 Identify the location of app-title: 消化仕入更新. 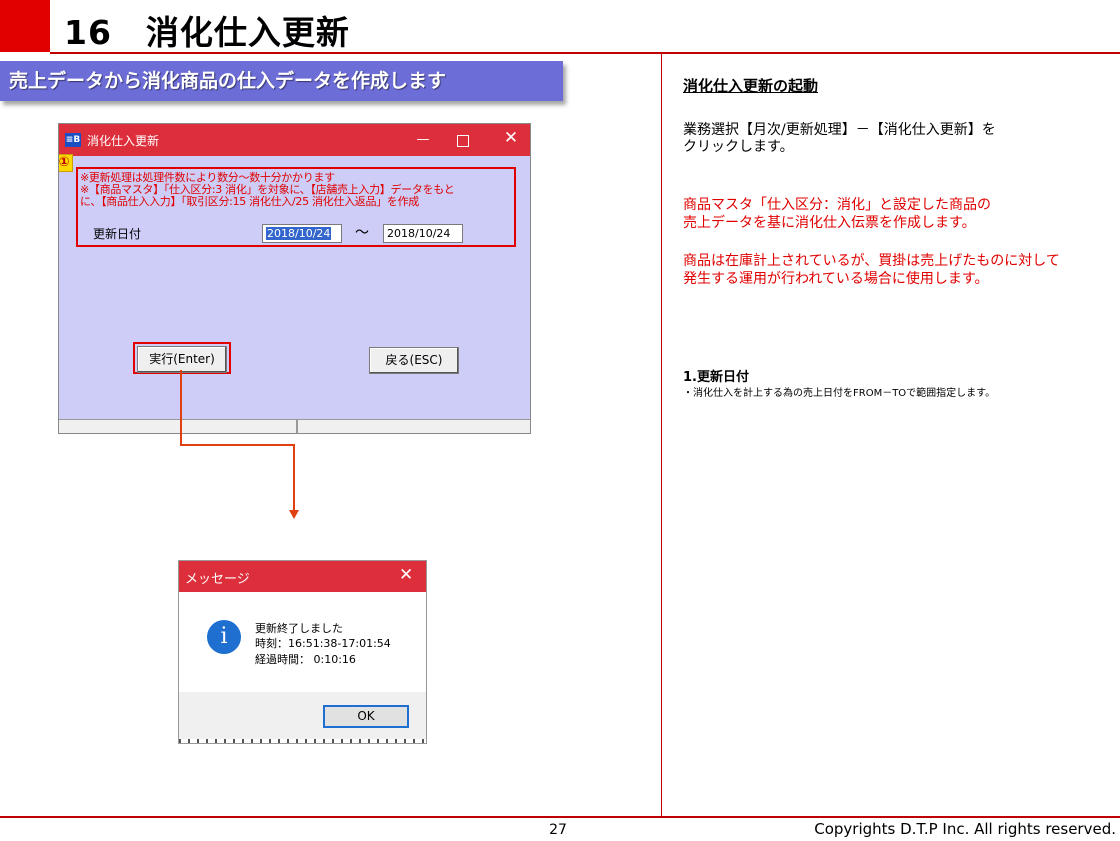
(123, 141).